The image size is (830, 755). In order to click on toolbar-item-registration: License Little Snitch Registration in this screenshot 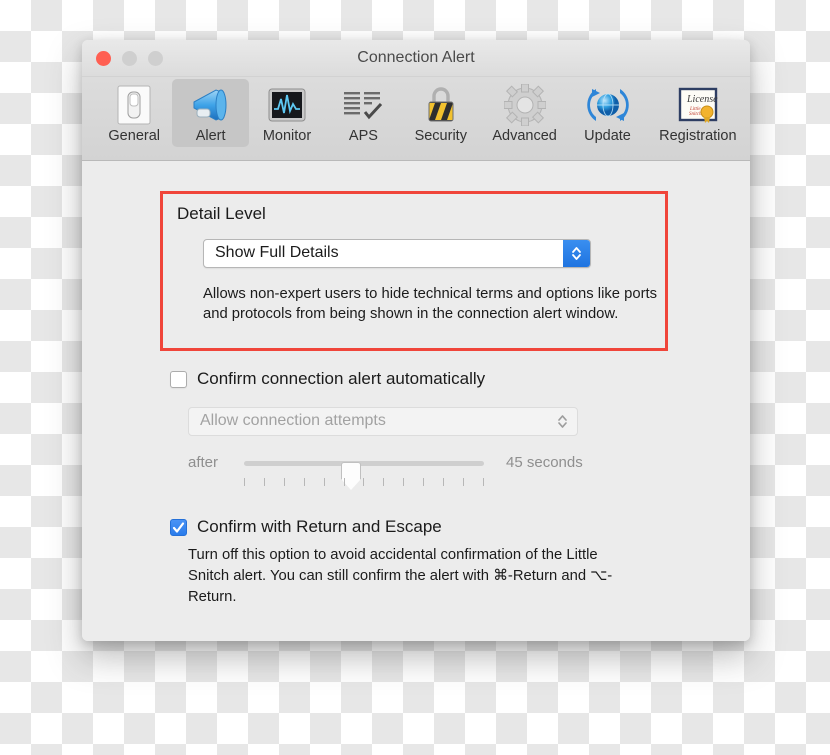, I will do `click(698, 113)`.